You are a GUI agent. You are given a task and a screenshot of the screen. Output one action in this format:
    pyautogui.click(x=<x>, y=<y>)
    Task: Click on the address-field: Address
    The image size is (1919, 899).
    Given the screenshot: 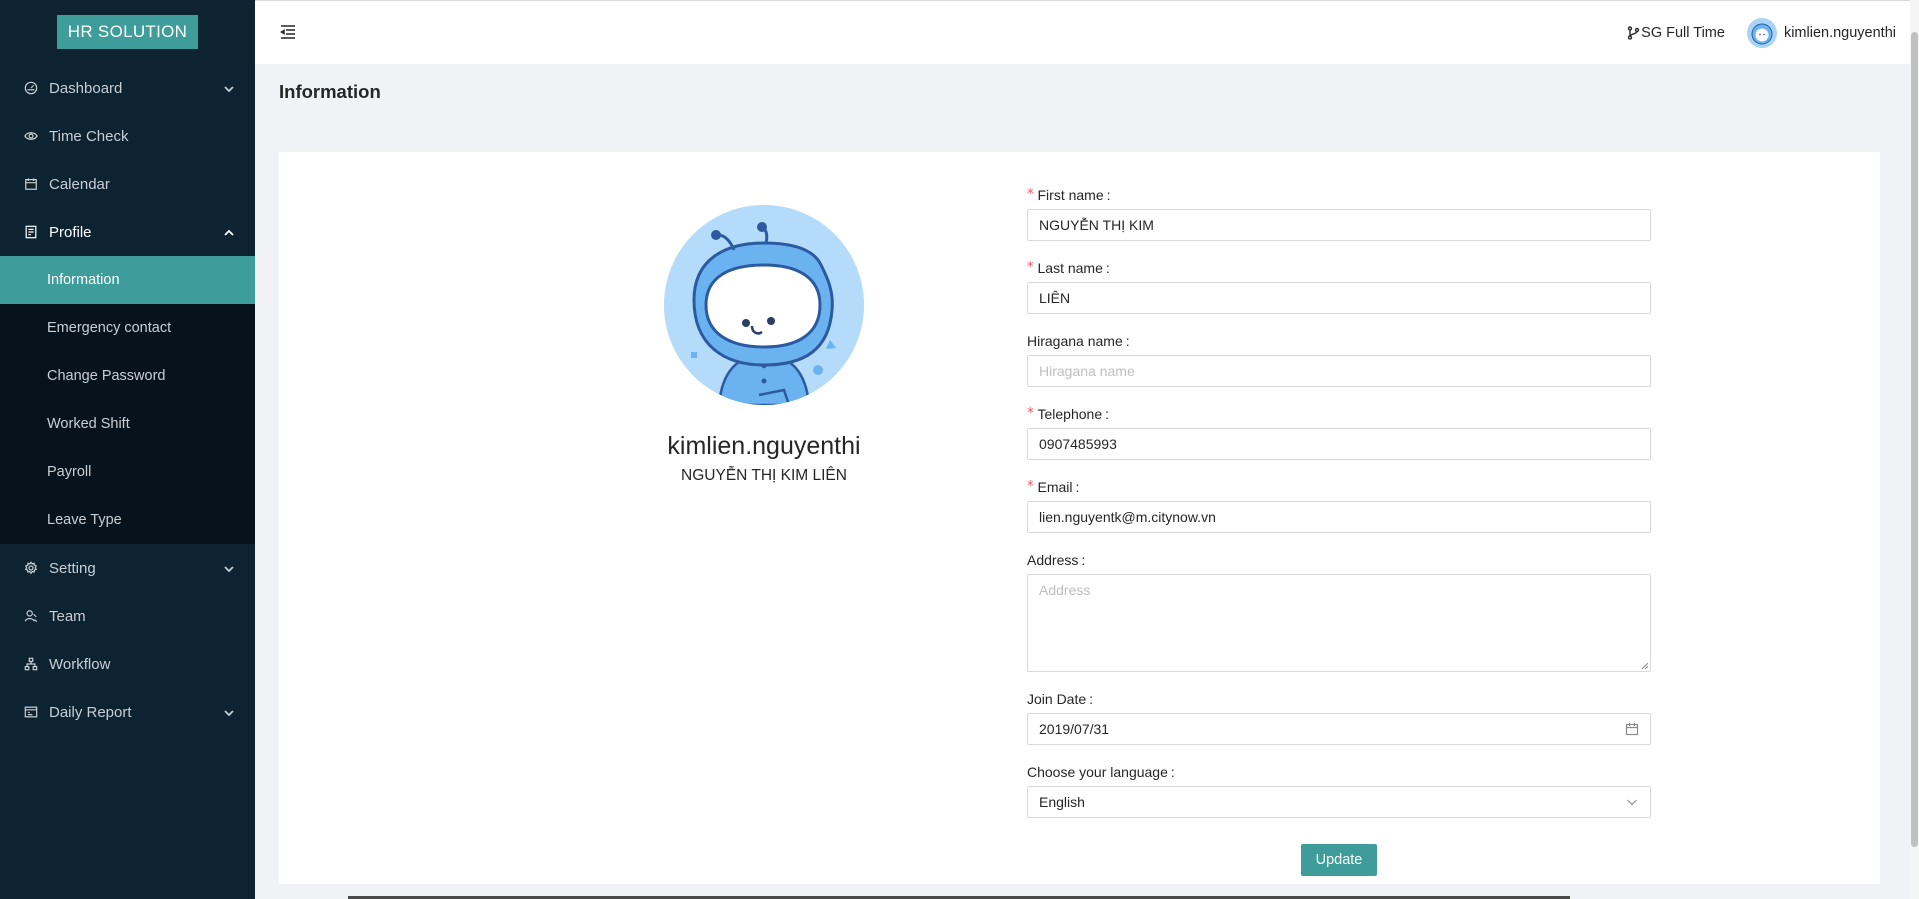 What is the action you would take?
    pyautogui.click(x=1339, y=610)
    